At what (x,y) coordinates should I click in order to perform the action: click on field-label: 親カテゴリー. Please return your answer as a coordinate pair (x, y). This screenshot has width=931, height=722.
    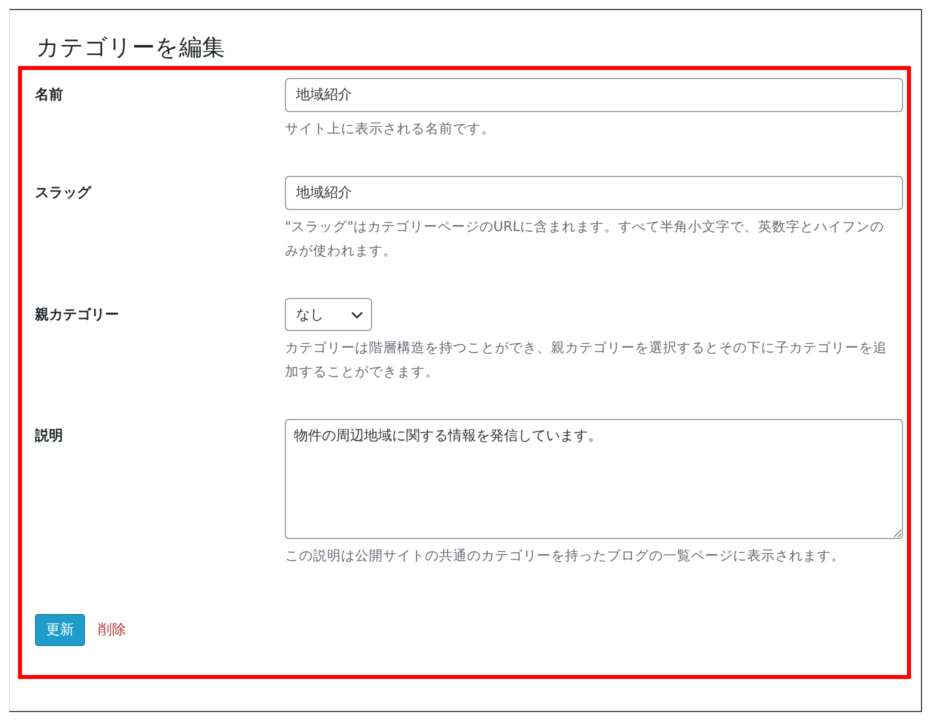
    Looking at the image, I should click on (77, 315).